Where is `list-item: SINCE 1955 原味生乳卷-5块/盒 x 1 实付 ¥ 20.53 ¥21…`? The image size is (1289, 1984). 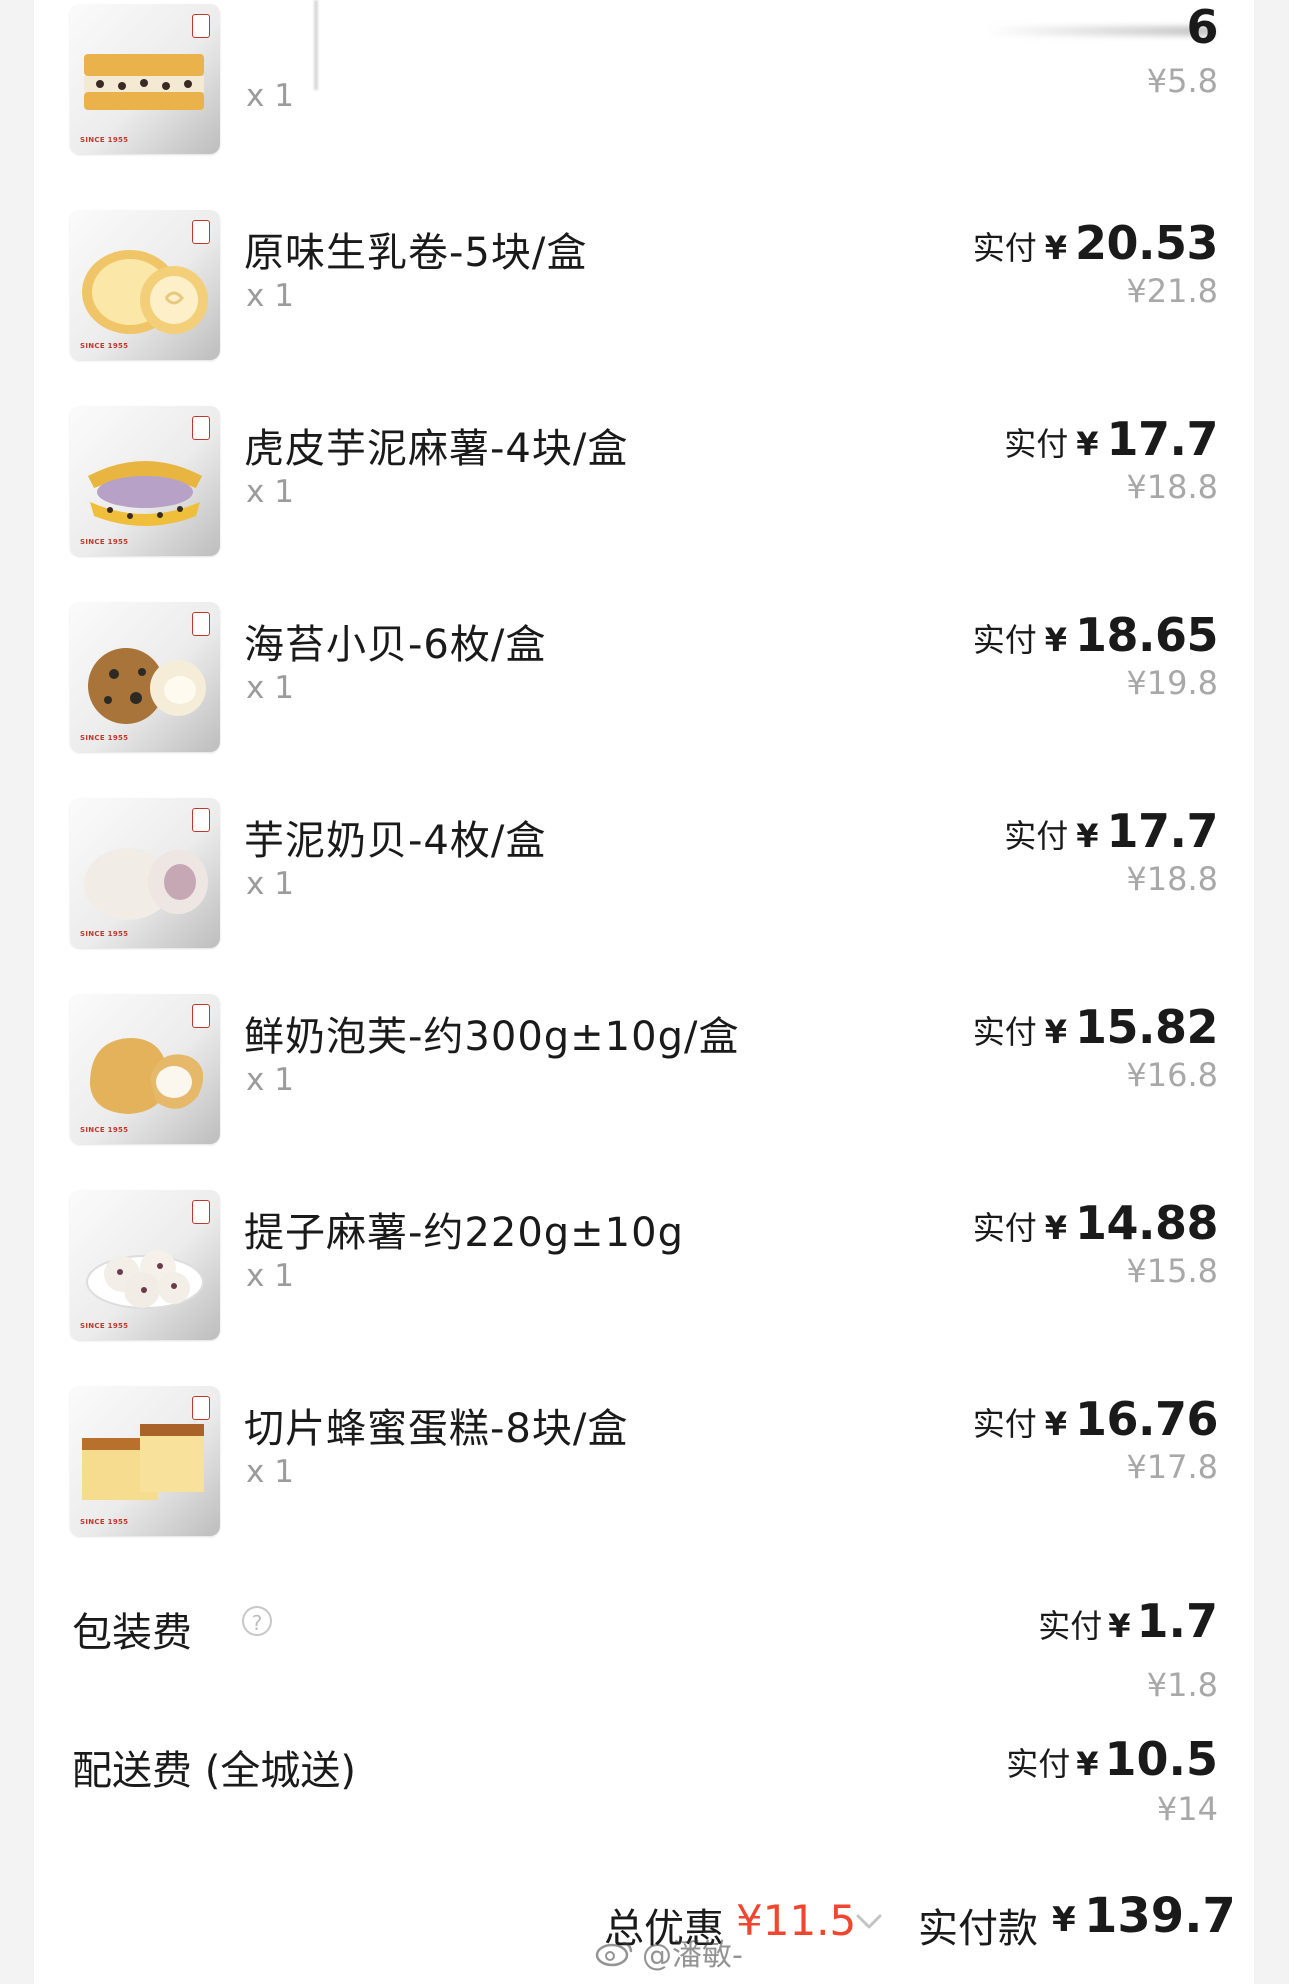 list-item: SINCE 1955 原味生乳卷-5块/盒 x 1 实付 ¥ 20.53 ¥21… is located at coordinates (644, 285).